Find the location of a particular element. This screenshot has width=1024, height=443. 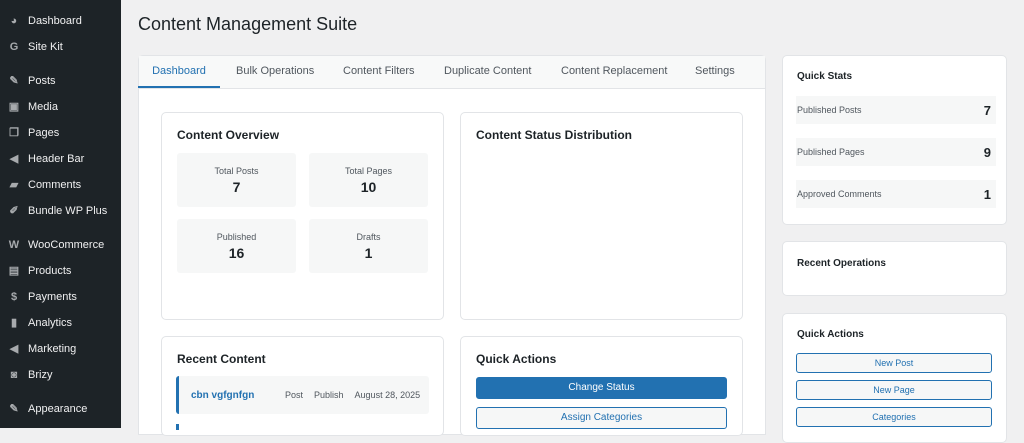

sidebar-item-payments: $ Payments is located at coordinates (42, 297).